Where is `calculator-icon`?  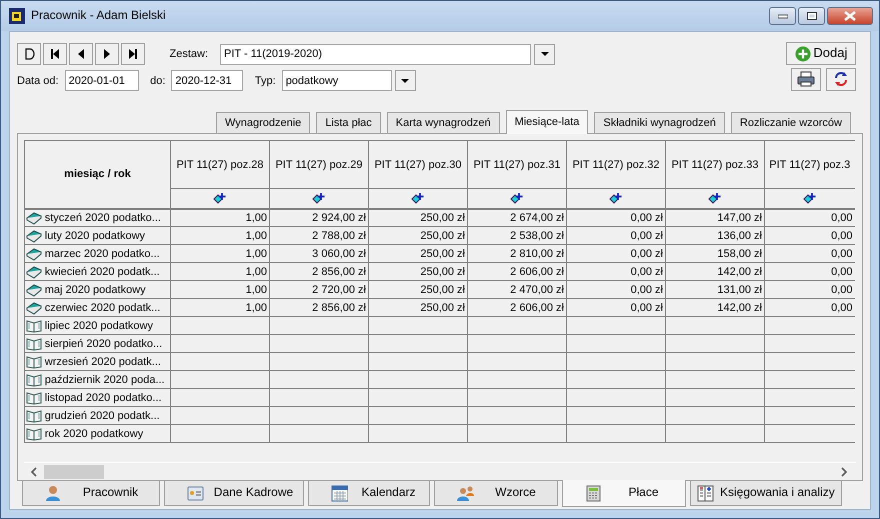
calculator-icon is located at coordinates (593, 493).